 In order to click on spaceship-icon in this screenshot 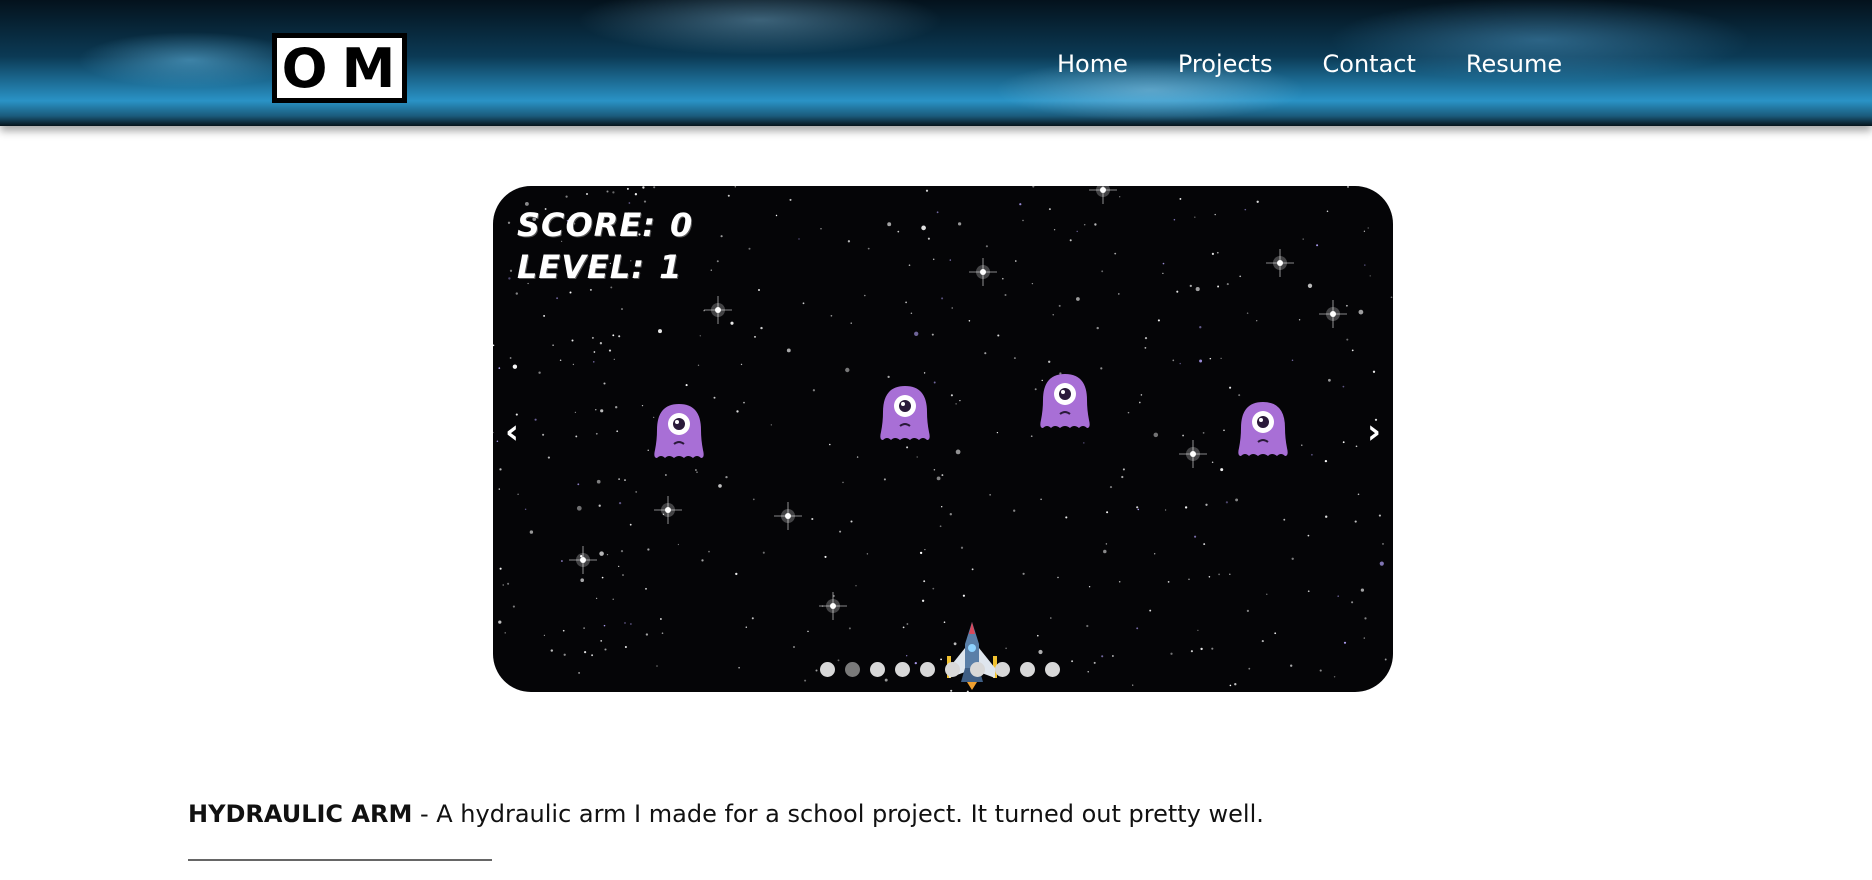, I will do `click(972, 656)`.